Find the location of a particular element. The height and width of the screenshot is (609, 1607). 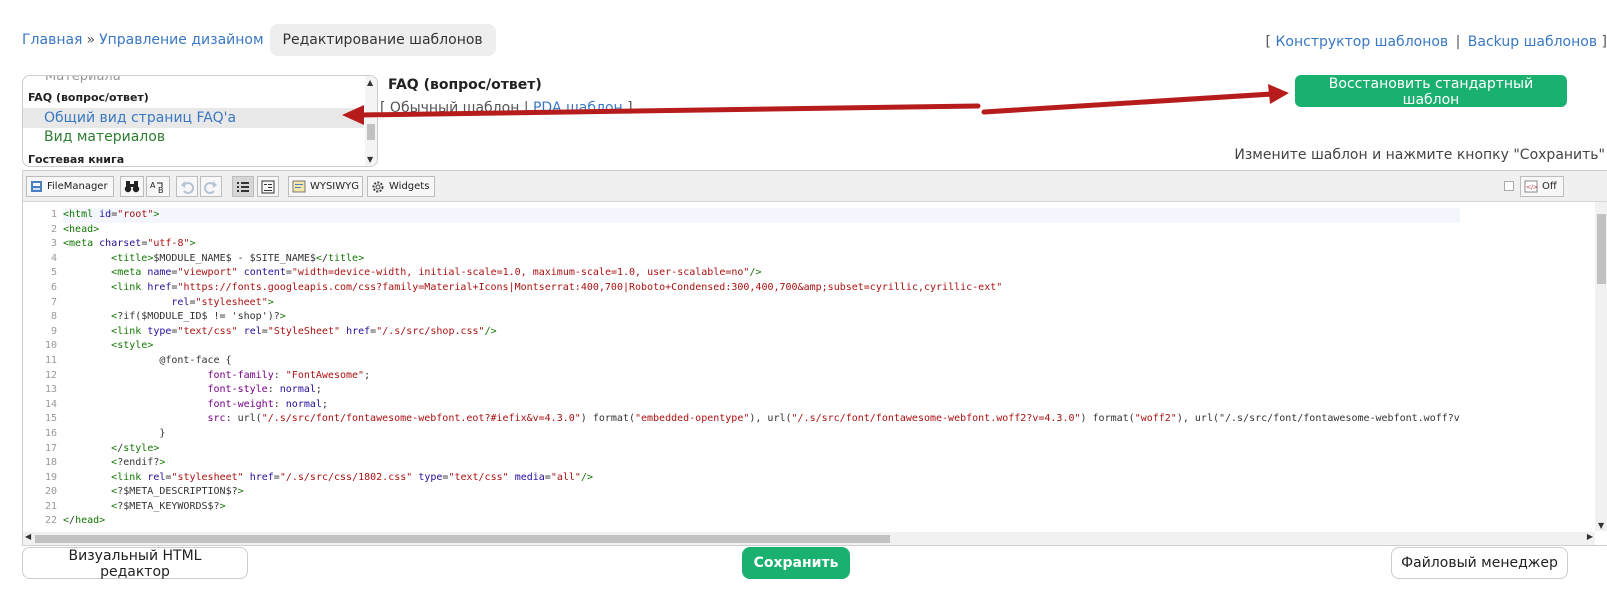

arrowhead-right-icon is located at coordinates (1278, 94).